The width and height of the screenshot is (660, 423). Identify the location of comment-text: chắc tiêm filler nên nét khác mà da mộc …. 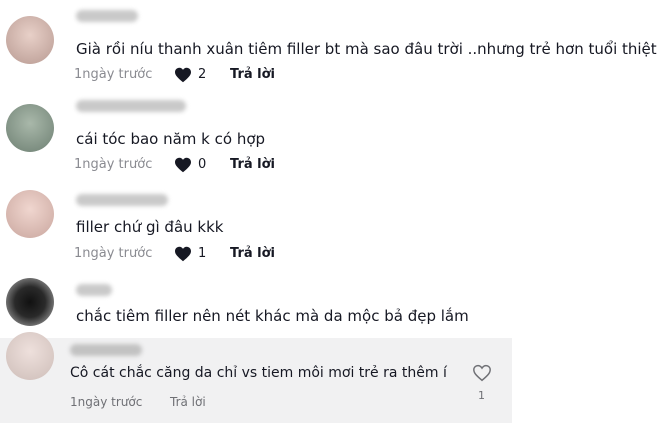
(272, 316).